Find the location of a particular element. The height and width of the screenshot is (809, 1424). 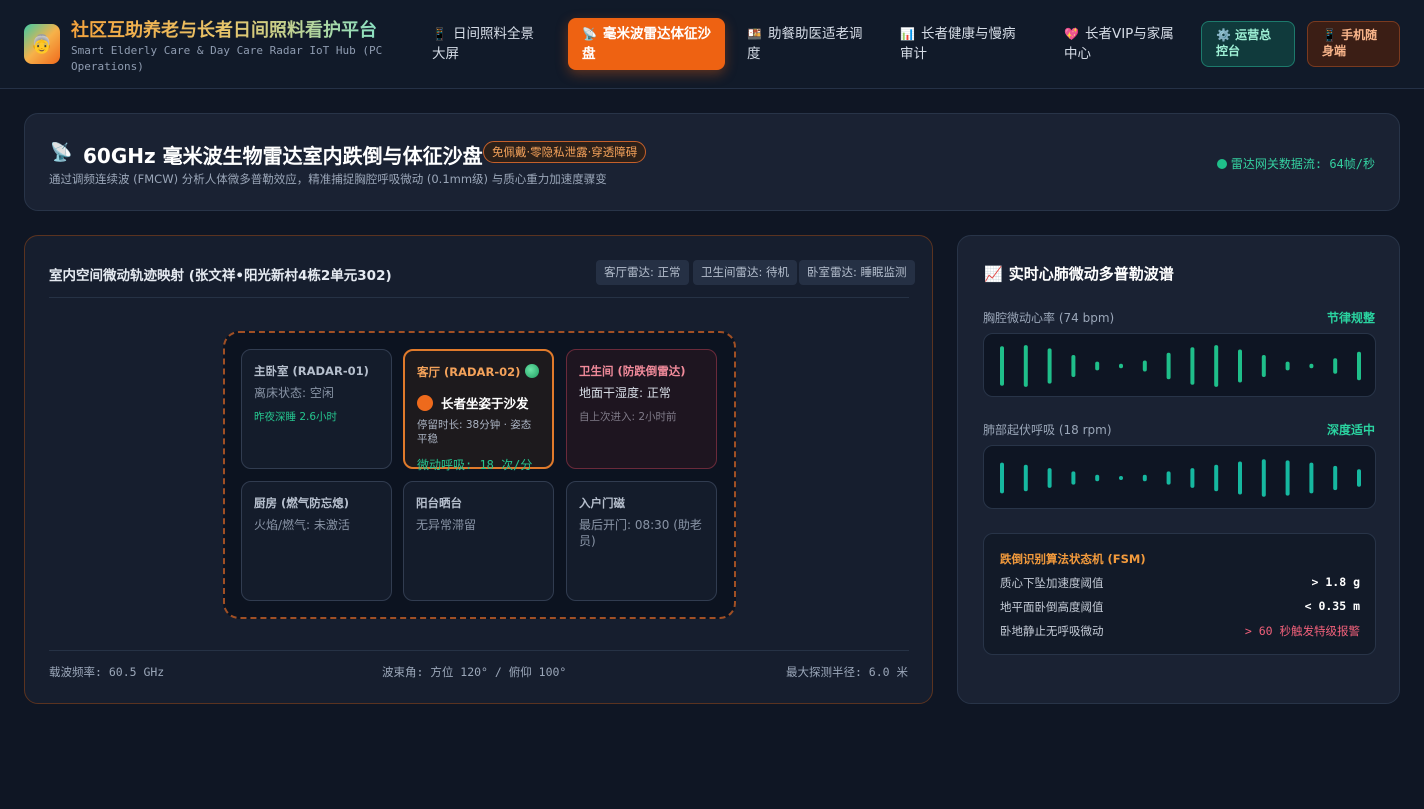

elder-face-icon: 👵 is located at coordinates (42, 44).